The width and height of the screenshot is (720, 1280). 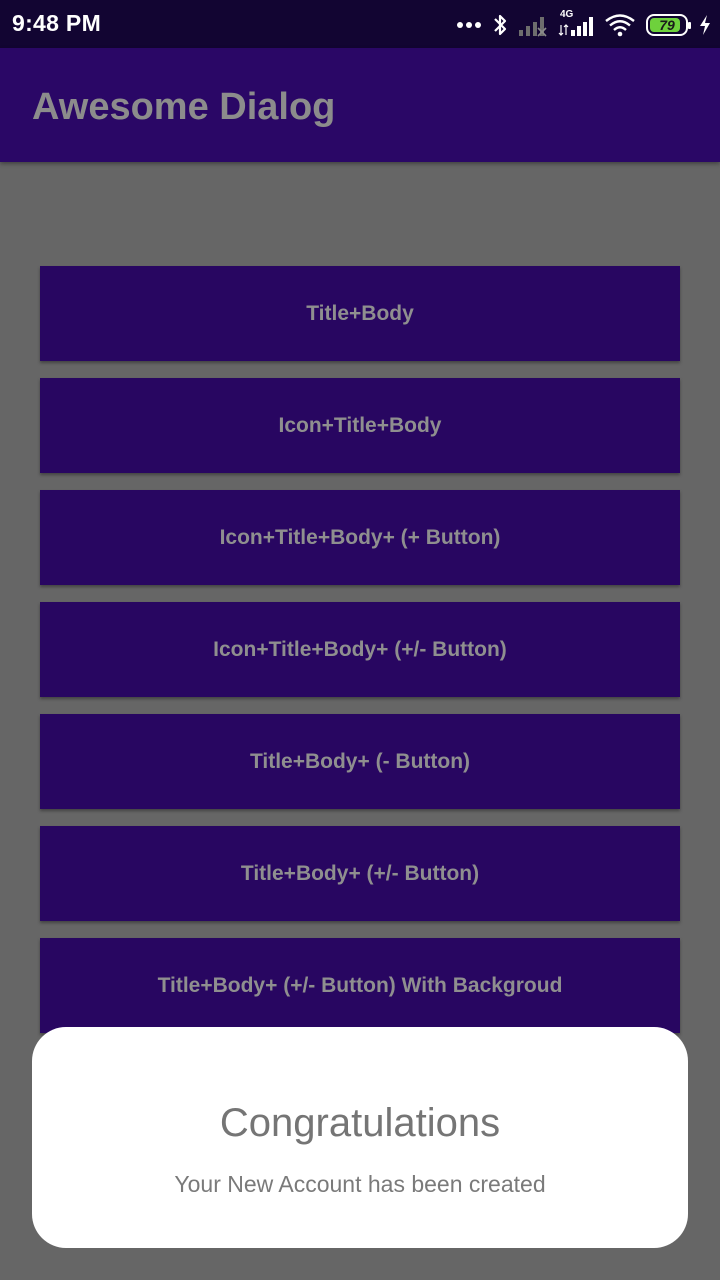 What do you see at coordinates (469, 25) in the screenshot?
I see `more-dots-icon` at bounding box center [469, 25].